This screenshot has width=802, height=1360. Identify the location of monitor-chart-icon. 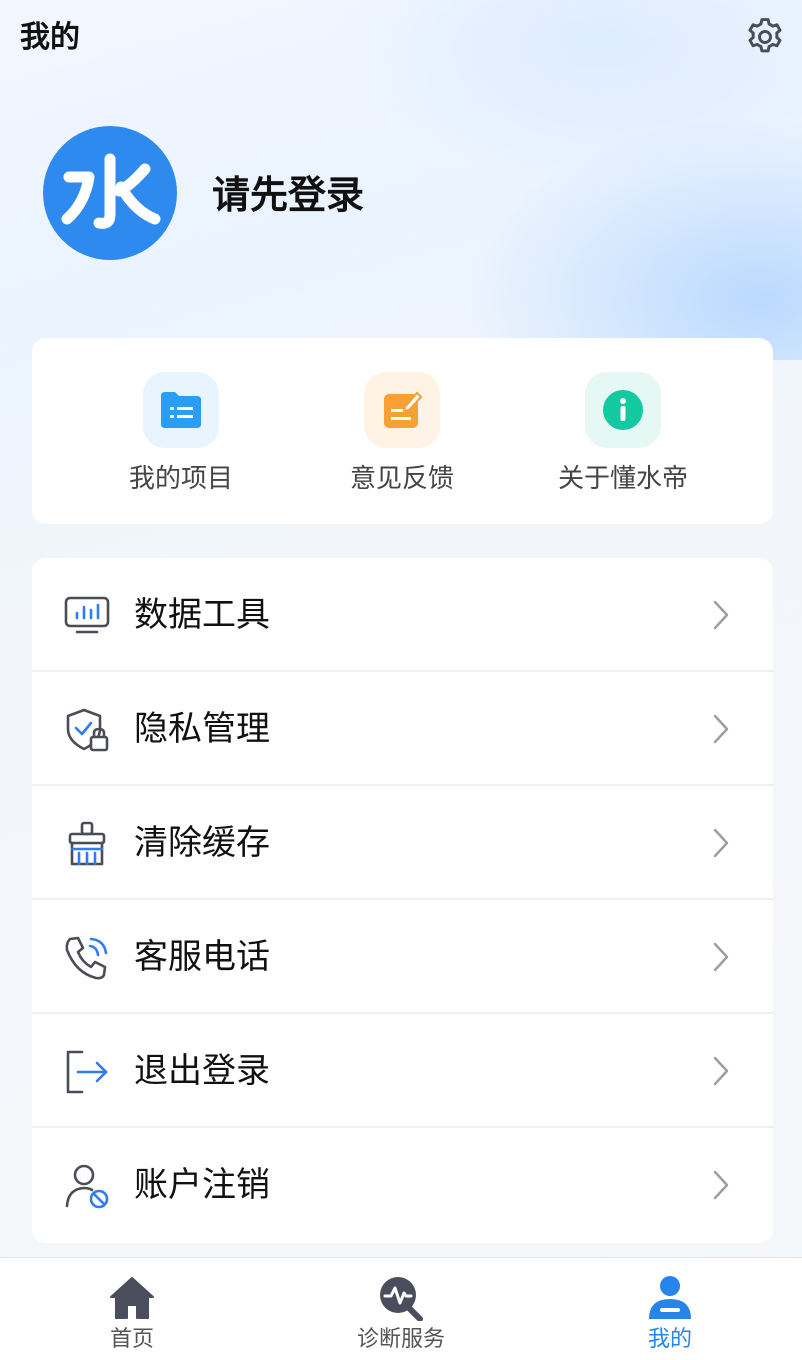
(87, 615).